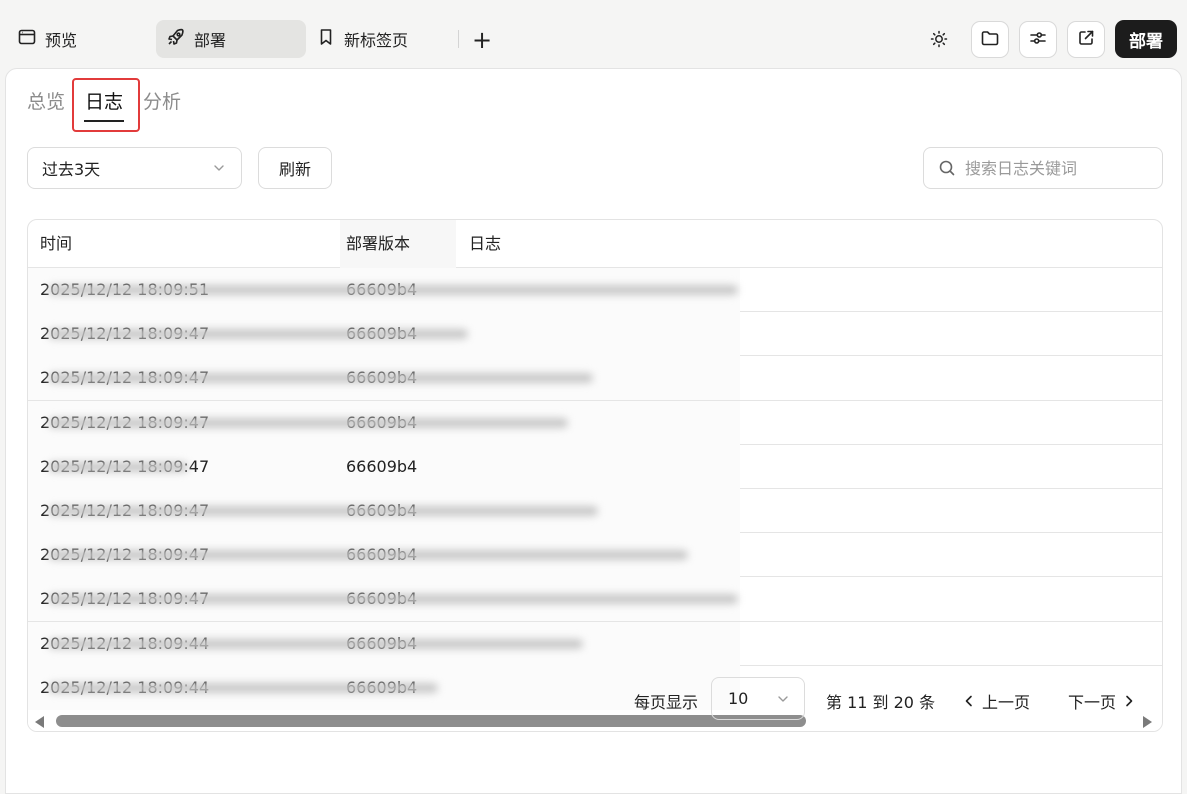  What do you see at coordinates (71, 169) in the screenshot?
I see `time-range-value: 过去3天` at bounding box center [71, 169].